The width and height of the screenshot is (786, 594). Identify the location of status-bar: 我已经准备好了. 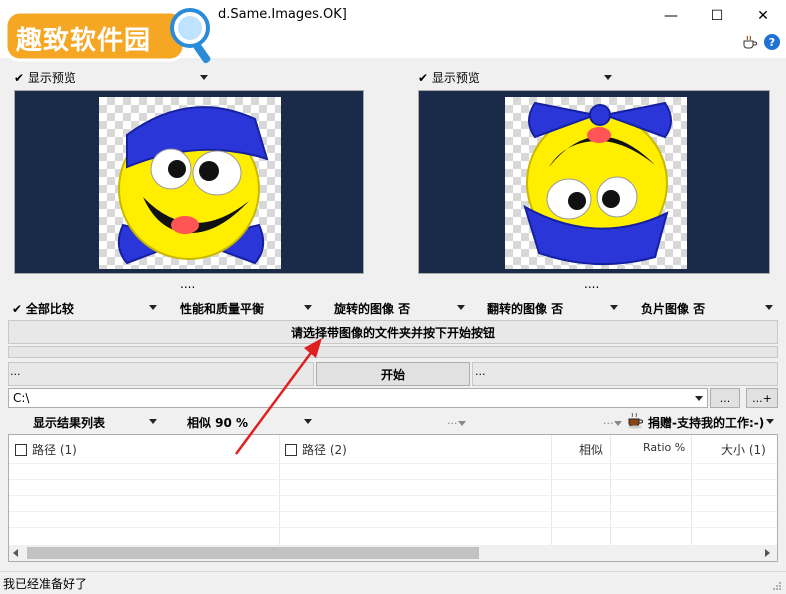
(393, 582).